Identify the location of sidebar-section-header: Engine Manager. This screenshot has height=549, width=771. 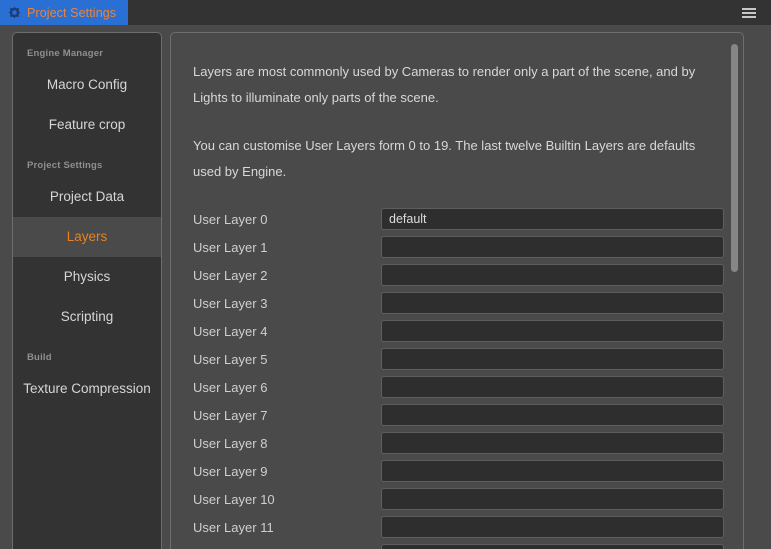
(65, 53).